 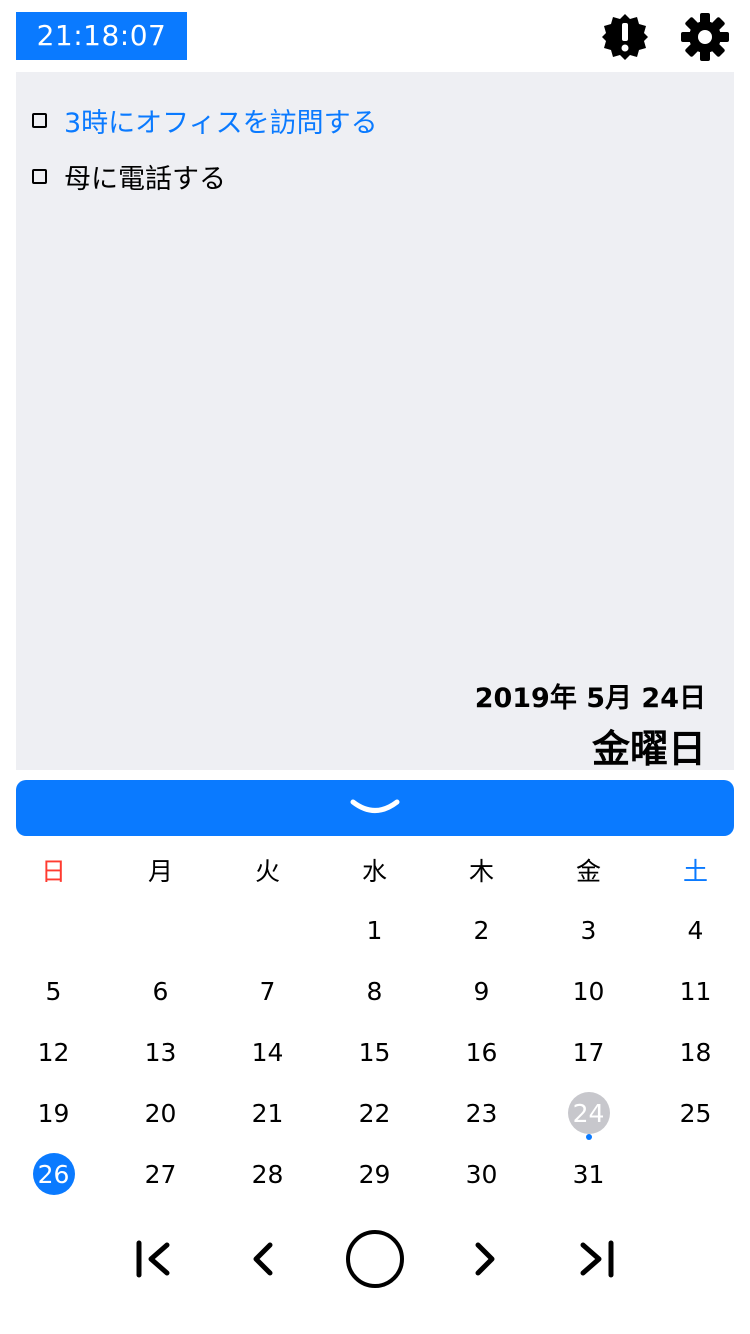 I want to click on calendar-day-8: 8, so click(x=374, y=991).